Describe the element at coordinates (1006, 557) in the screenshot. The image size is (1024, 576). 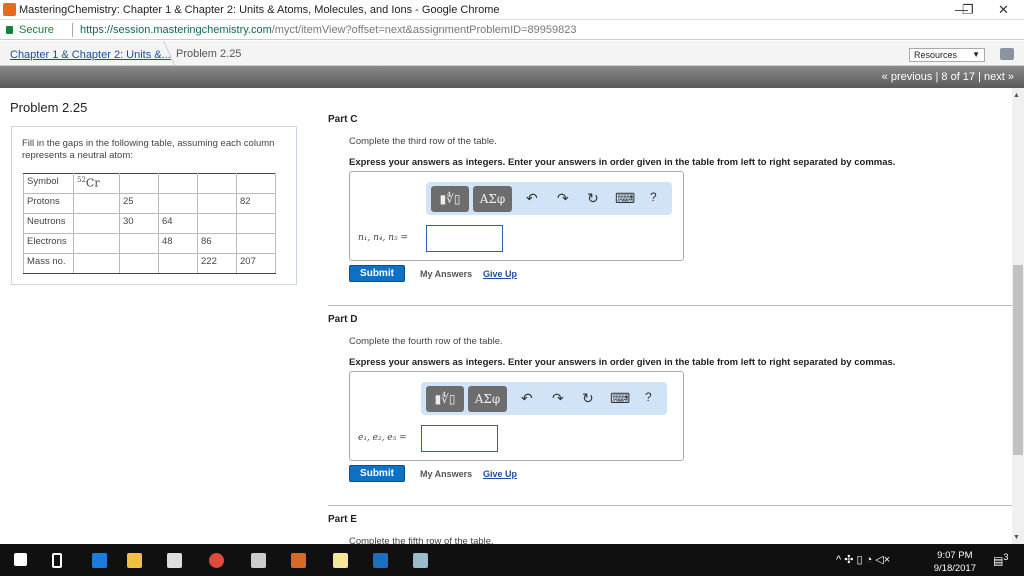
I see `notification-count: 3` at that location.